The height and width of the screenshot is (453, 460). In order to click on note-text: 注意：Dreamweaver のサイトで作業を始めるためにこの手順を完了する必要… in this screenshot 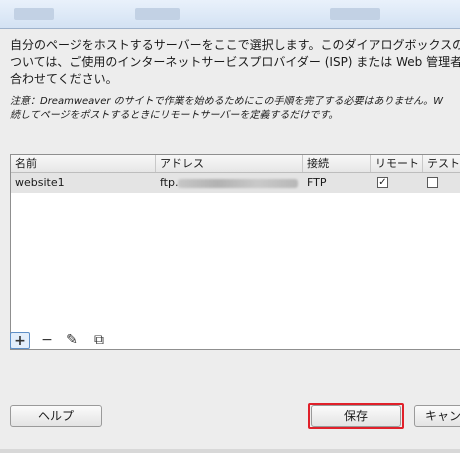, I will do `click(235, 109)`.